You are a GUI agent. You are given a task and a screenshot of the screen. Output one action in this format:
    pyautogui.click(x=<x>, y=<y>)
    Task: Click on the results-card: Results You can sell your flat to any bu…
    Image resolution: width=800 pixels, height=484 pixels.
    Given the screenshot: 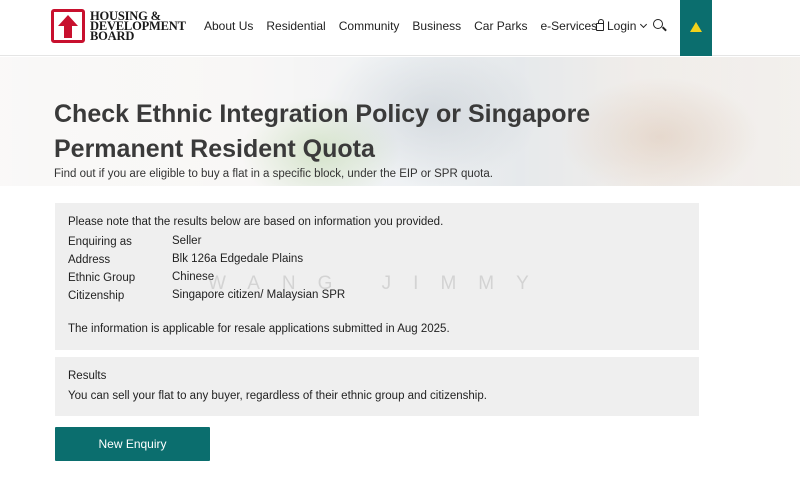 What is the action you would take?
    pyautogui.click(x=377, y=386)
    